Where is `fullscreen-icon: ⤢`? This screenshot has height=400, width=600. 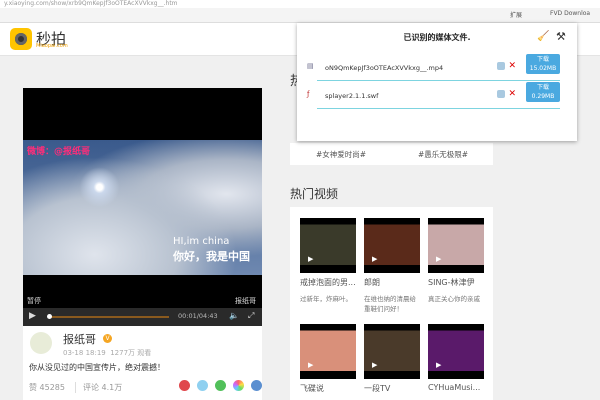 fullscreen-icon: ⤢ is located at coordinates (251, 316).